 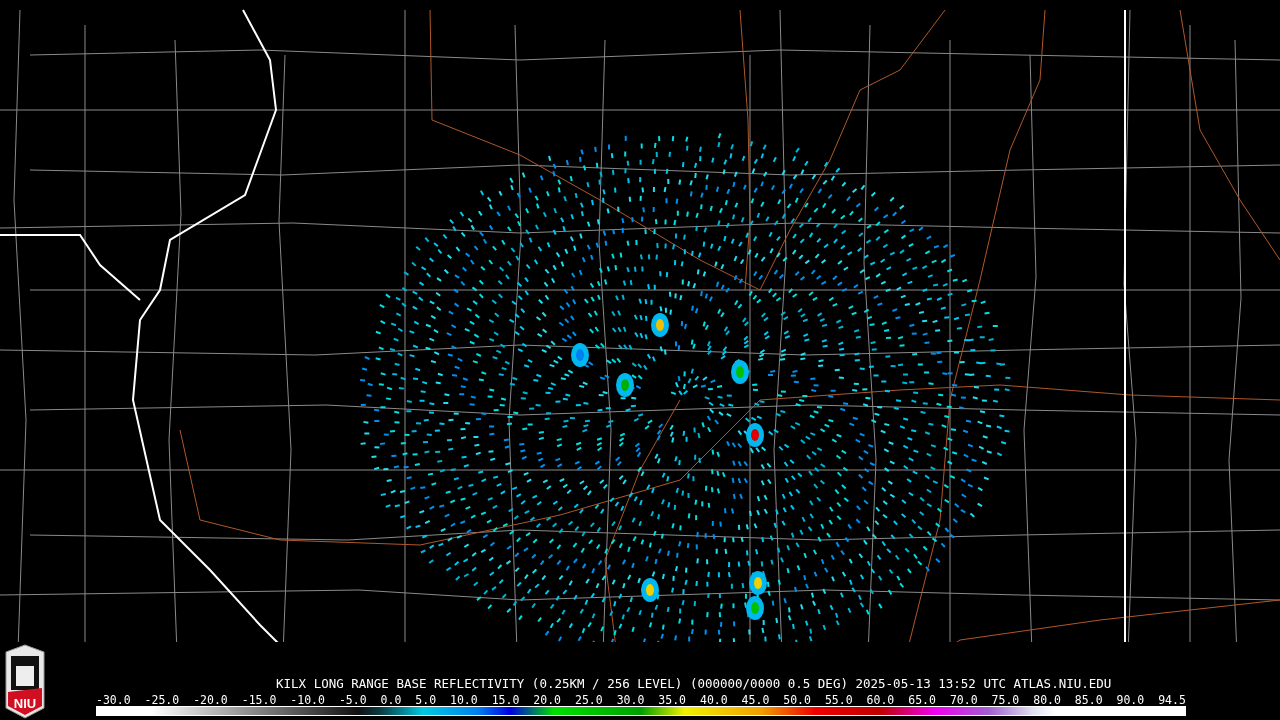 What do you see at coordinates (630, 700) in the screenshot?
I see `legend-tick-label: 30.0` at bounding box center [630, 700].